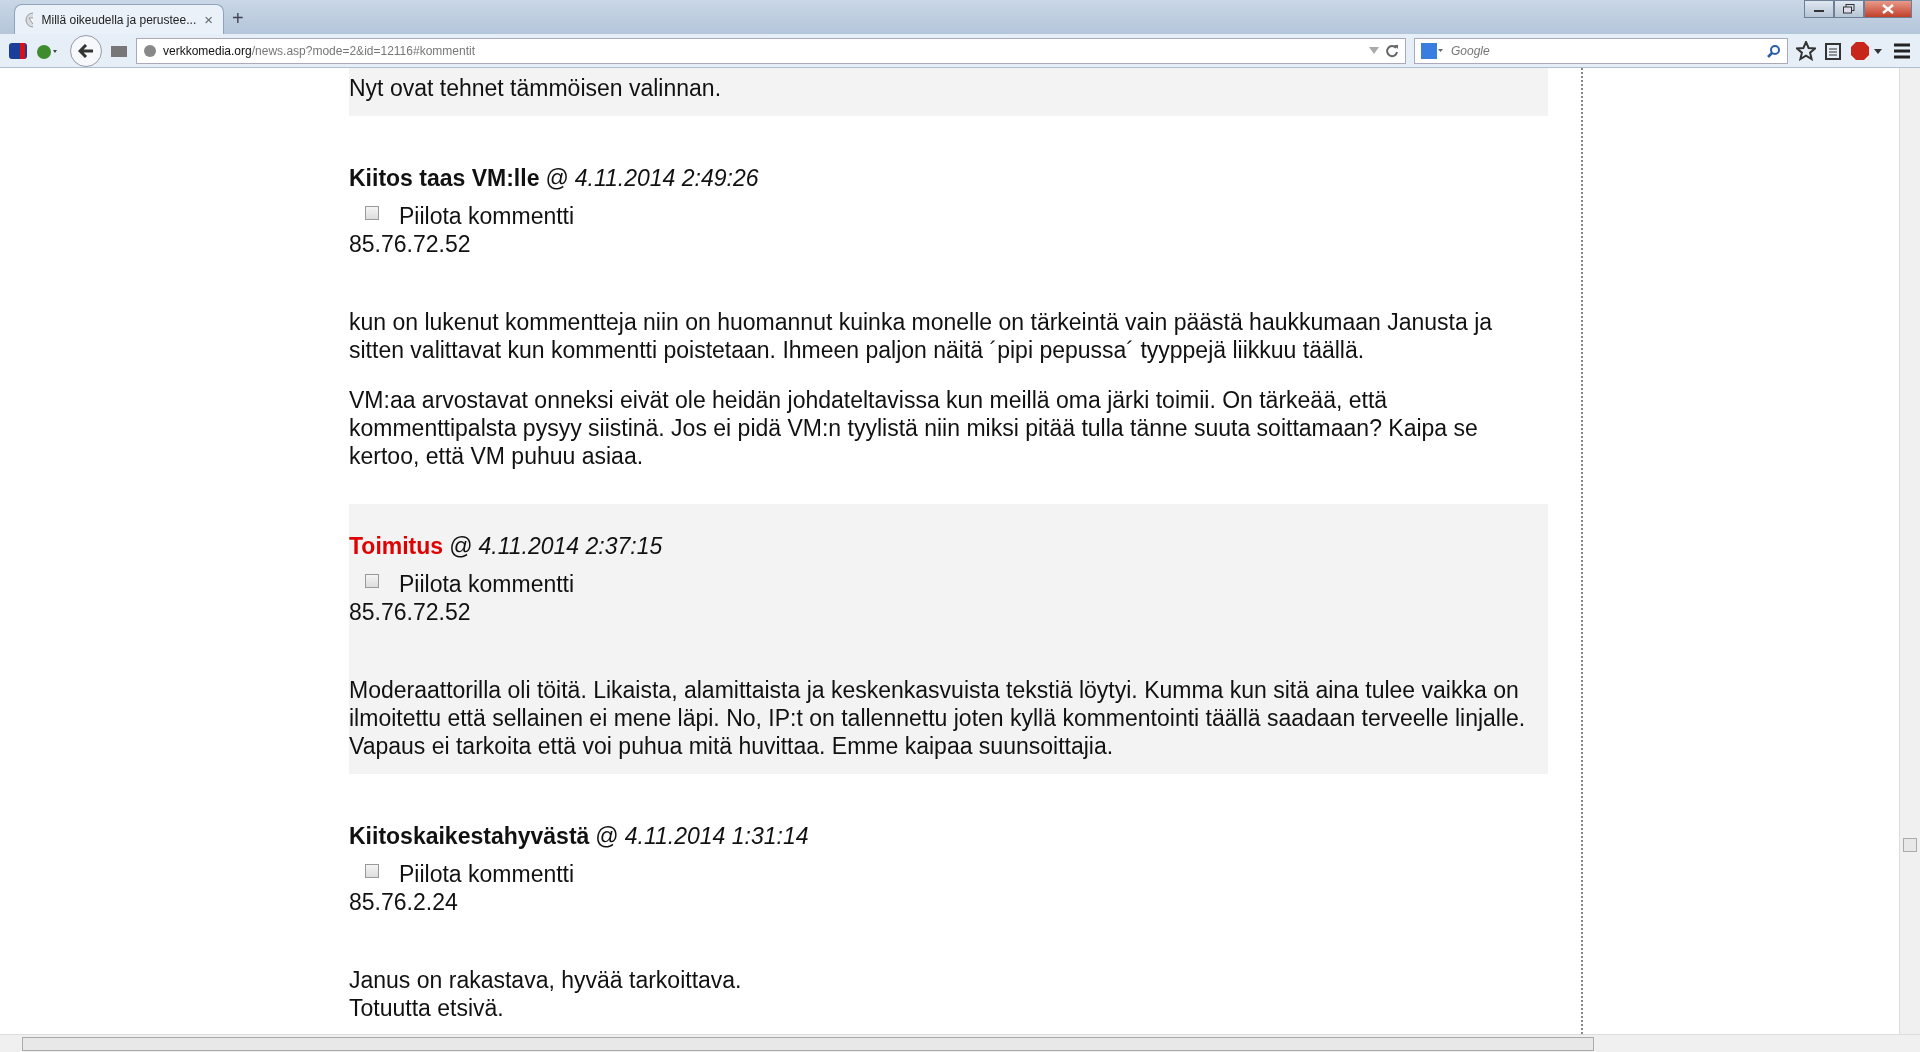 The image size is (1920, 1052). What do you see at coordinates (1774, 50) in the screenshot?
I see `search-icon` at bounding box center [1774, 50].